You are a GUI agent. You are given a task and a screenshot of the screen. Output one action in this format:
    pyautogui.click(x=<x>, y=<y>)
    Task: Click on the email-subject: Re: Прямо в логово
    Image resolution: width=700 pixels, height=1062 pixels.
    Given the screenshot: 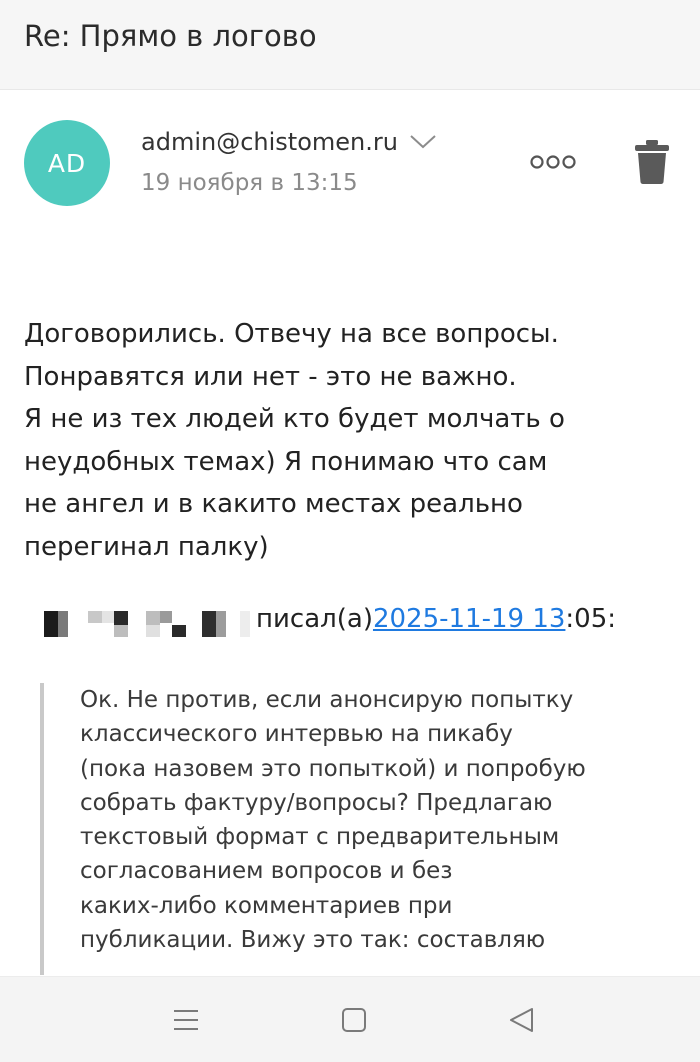 What is the action you would take?
    pyautogui.click(x=170, y=36)
    